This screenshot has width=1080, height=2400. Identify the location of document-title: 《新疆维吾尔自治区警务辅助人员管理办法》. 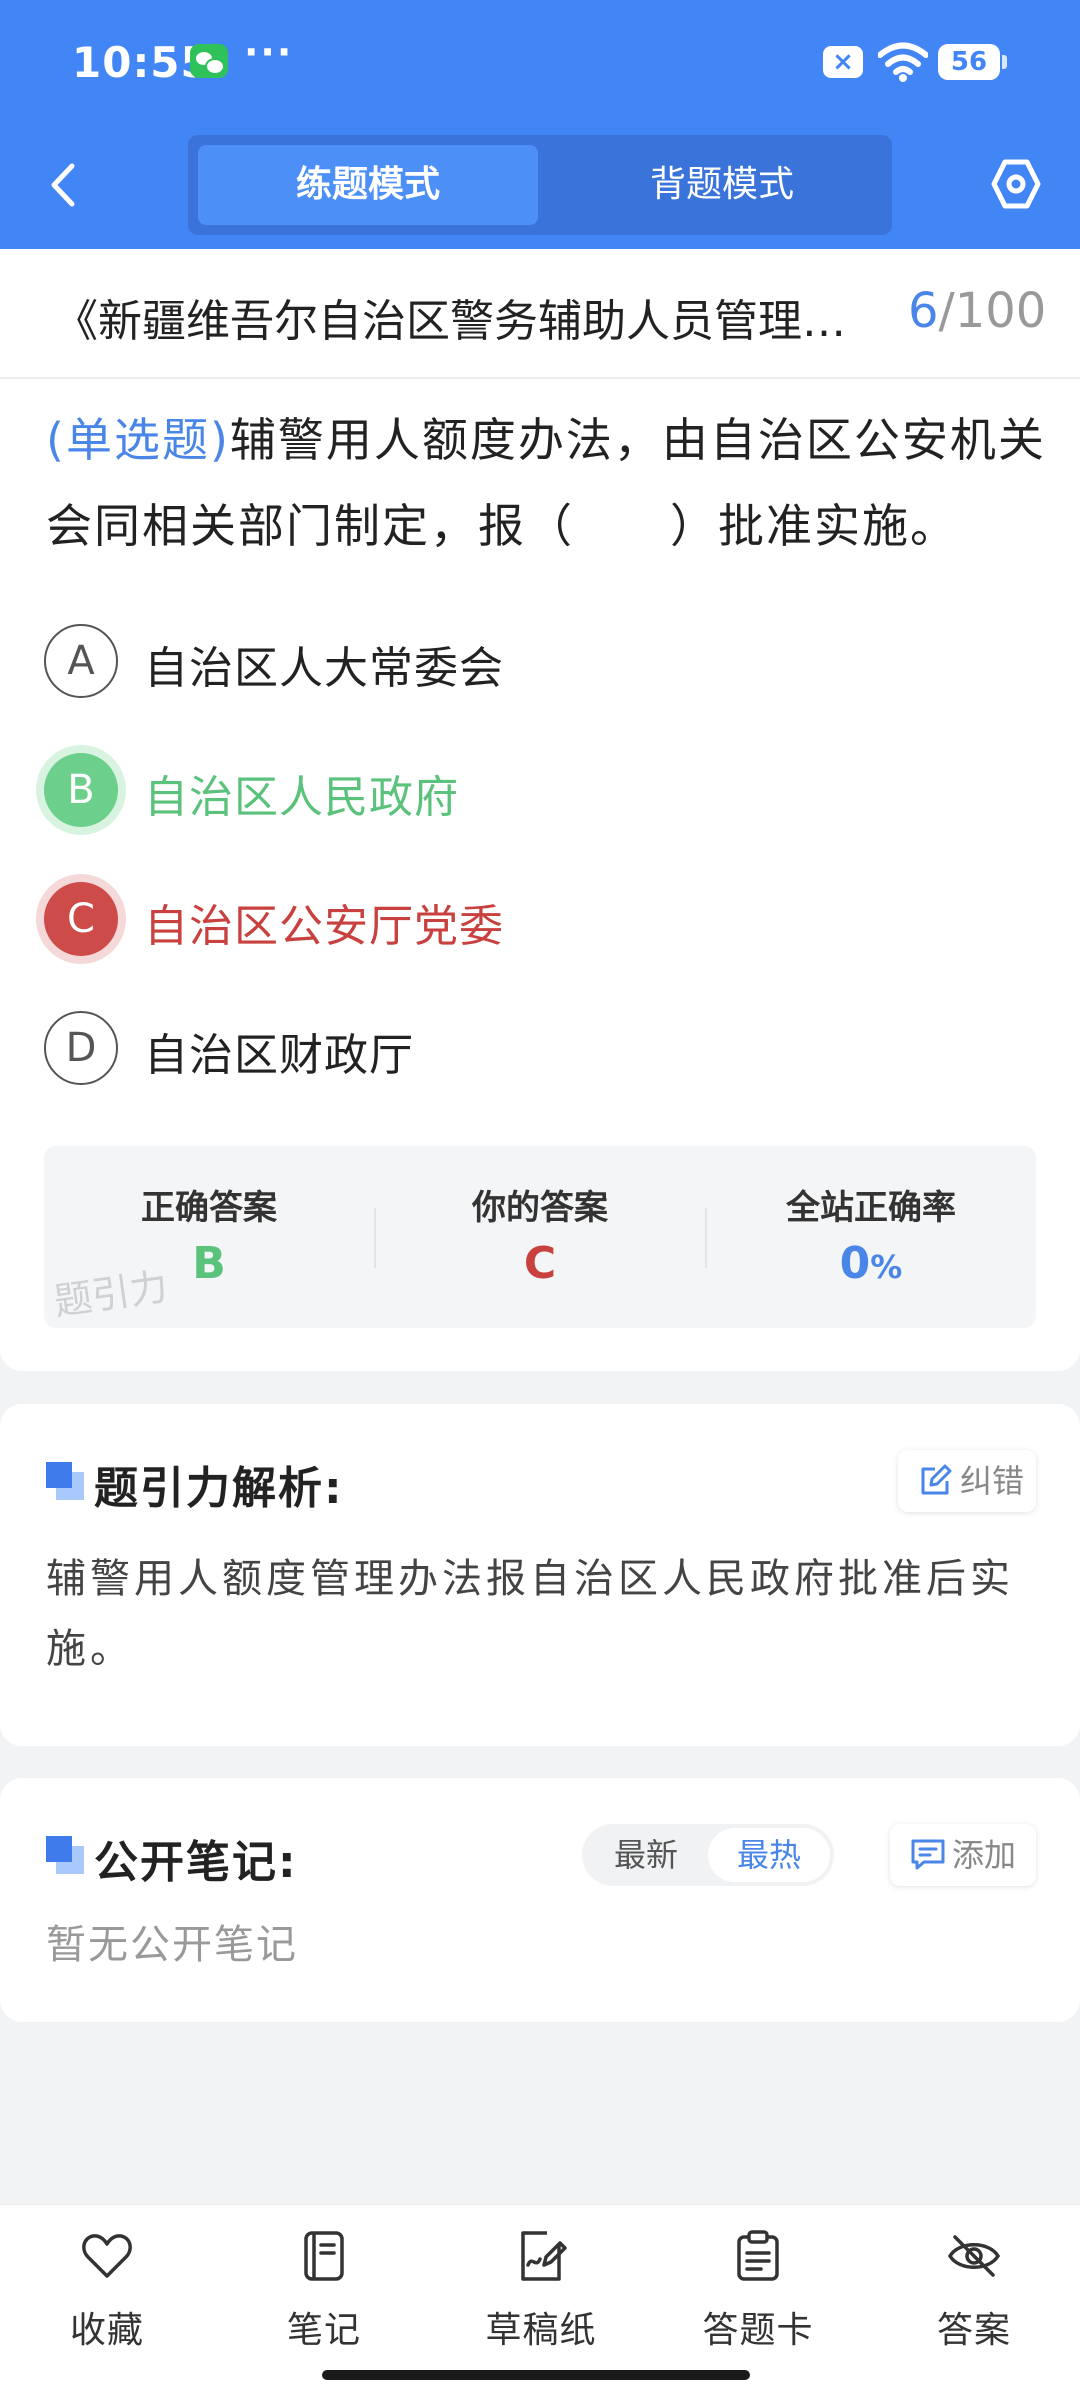
(464, 321).